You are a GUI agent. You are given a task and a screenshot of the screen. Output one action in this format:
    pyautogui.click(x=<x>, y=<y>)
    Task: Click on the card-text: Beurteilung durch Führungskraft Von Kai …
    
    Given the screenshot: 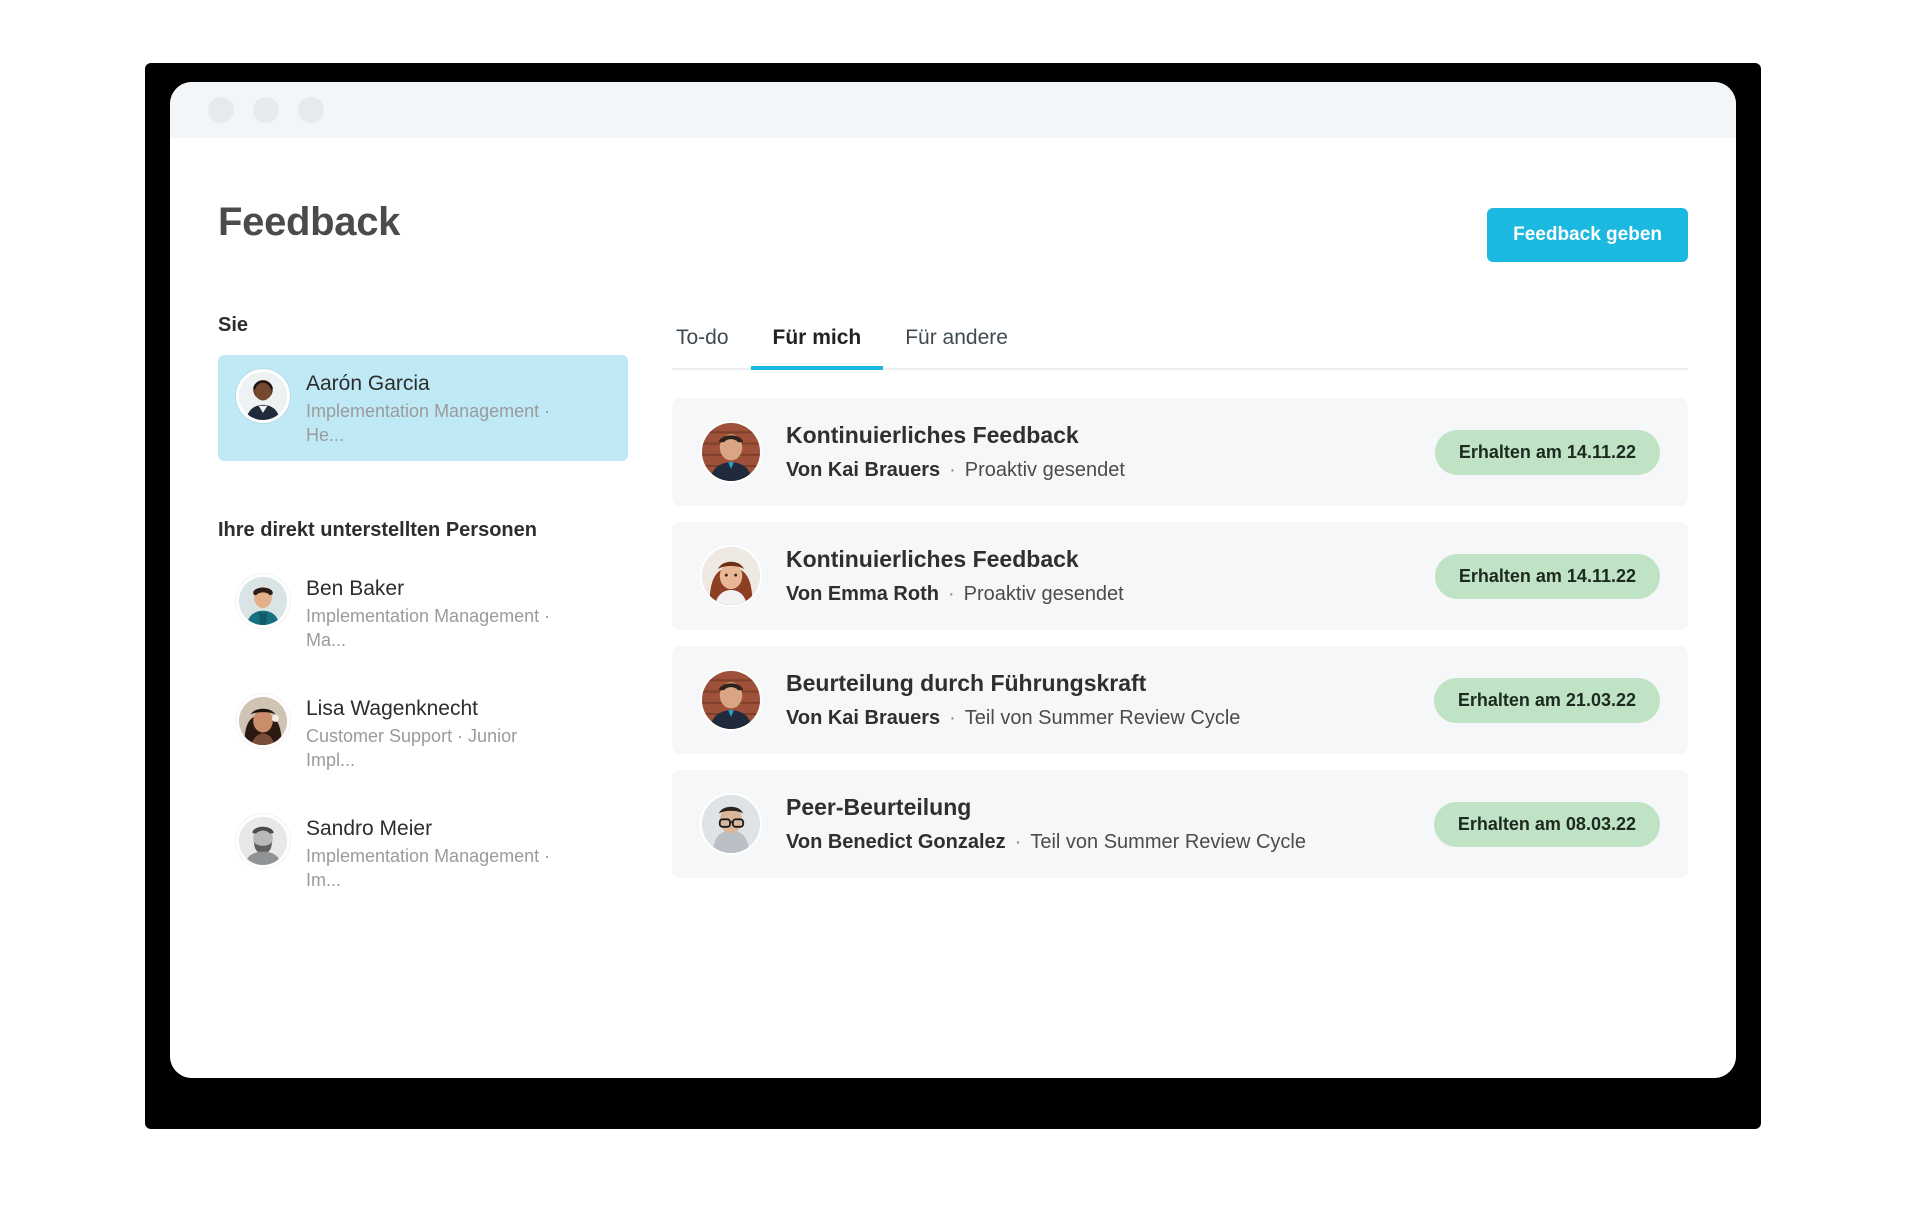 What is the action you would take?
    pyautogui.click(x=1100, y=700)
    